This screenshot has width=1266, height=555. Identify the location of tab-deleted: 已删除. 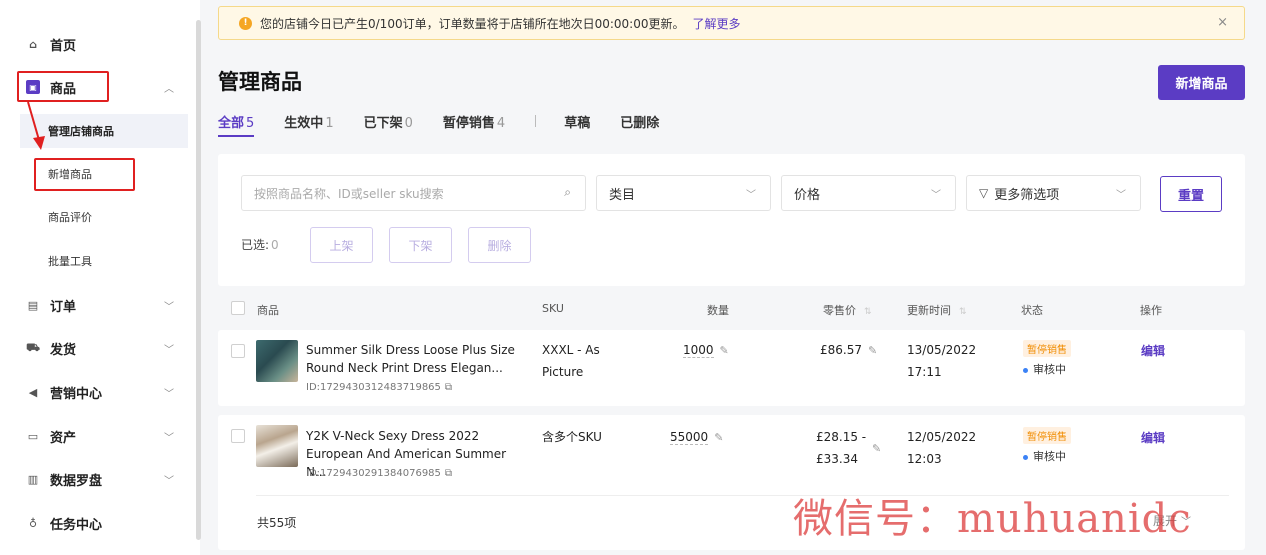
(639, 124).